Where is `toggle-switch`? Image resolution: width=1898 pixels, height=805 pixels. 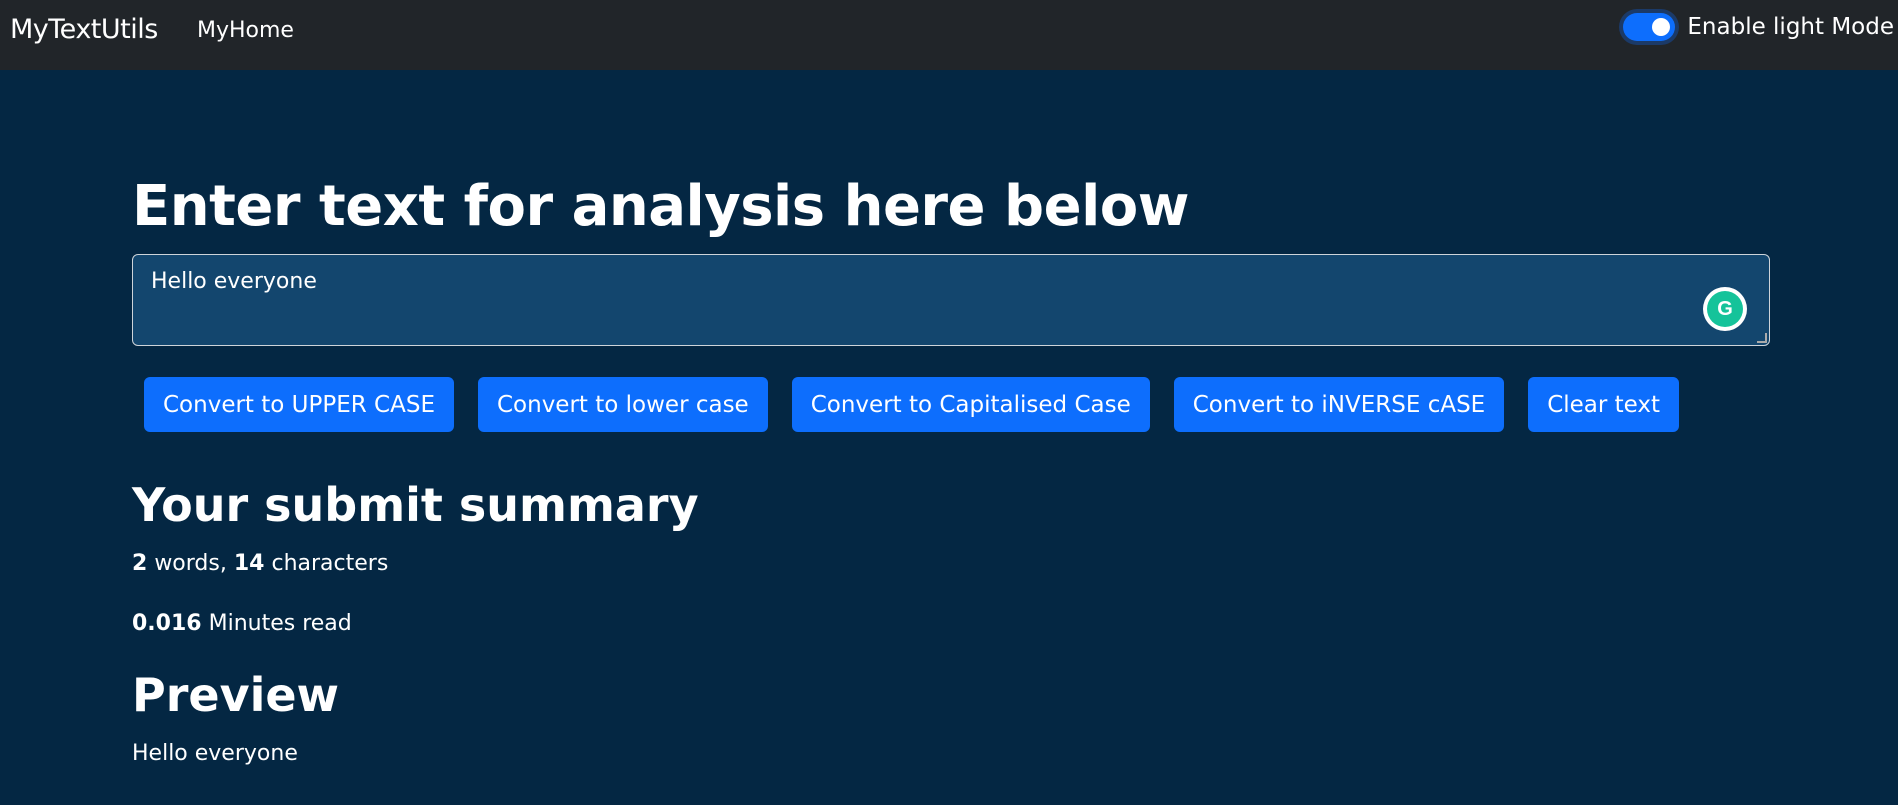
toggle-switch is located at coordinates (1649, 27).